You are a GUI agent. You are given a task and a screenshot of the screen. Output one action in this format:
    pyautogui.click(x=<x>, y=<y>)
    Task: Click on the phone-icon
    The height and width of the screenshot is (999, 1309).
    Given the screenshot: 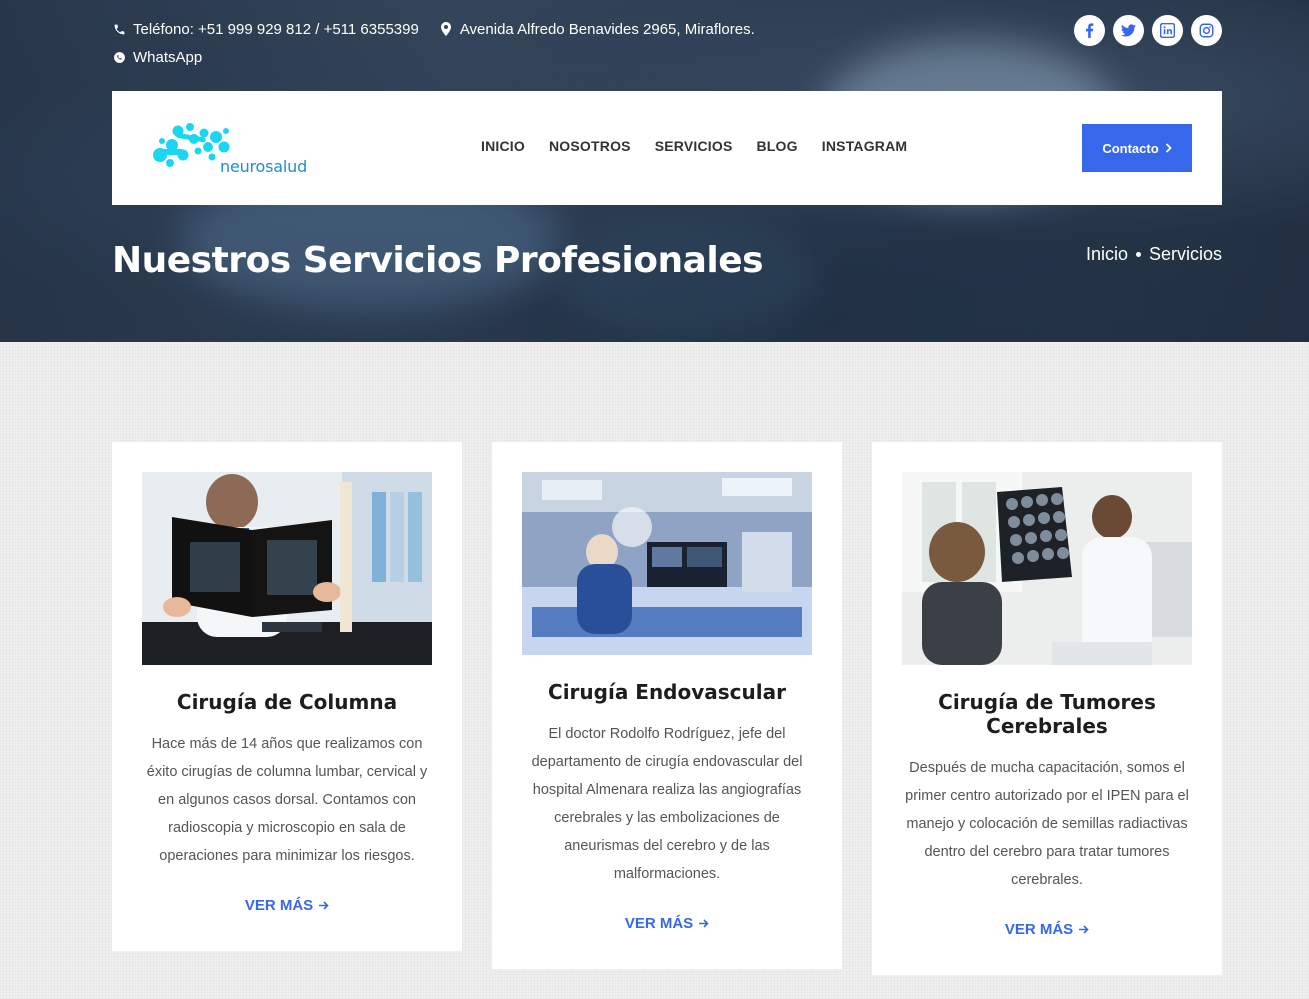 What is the action you would take?
    pyautogui.click(x=119, y=29)
    